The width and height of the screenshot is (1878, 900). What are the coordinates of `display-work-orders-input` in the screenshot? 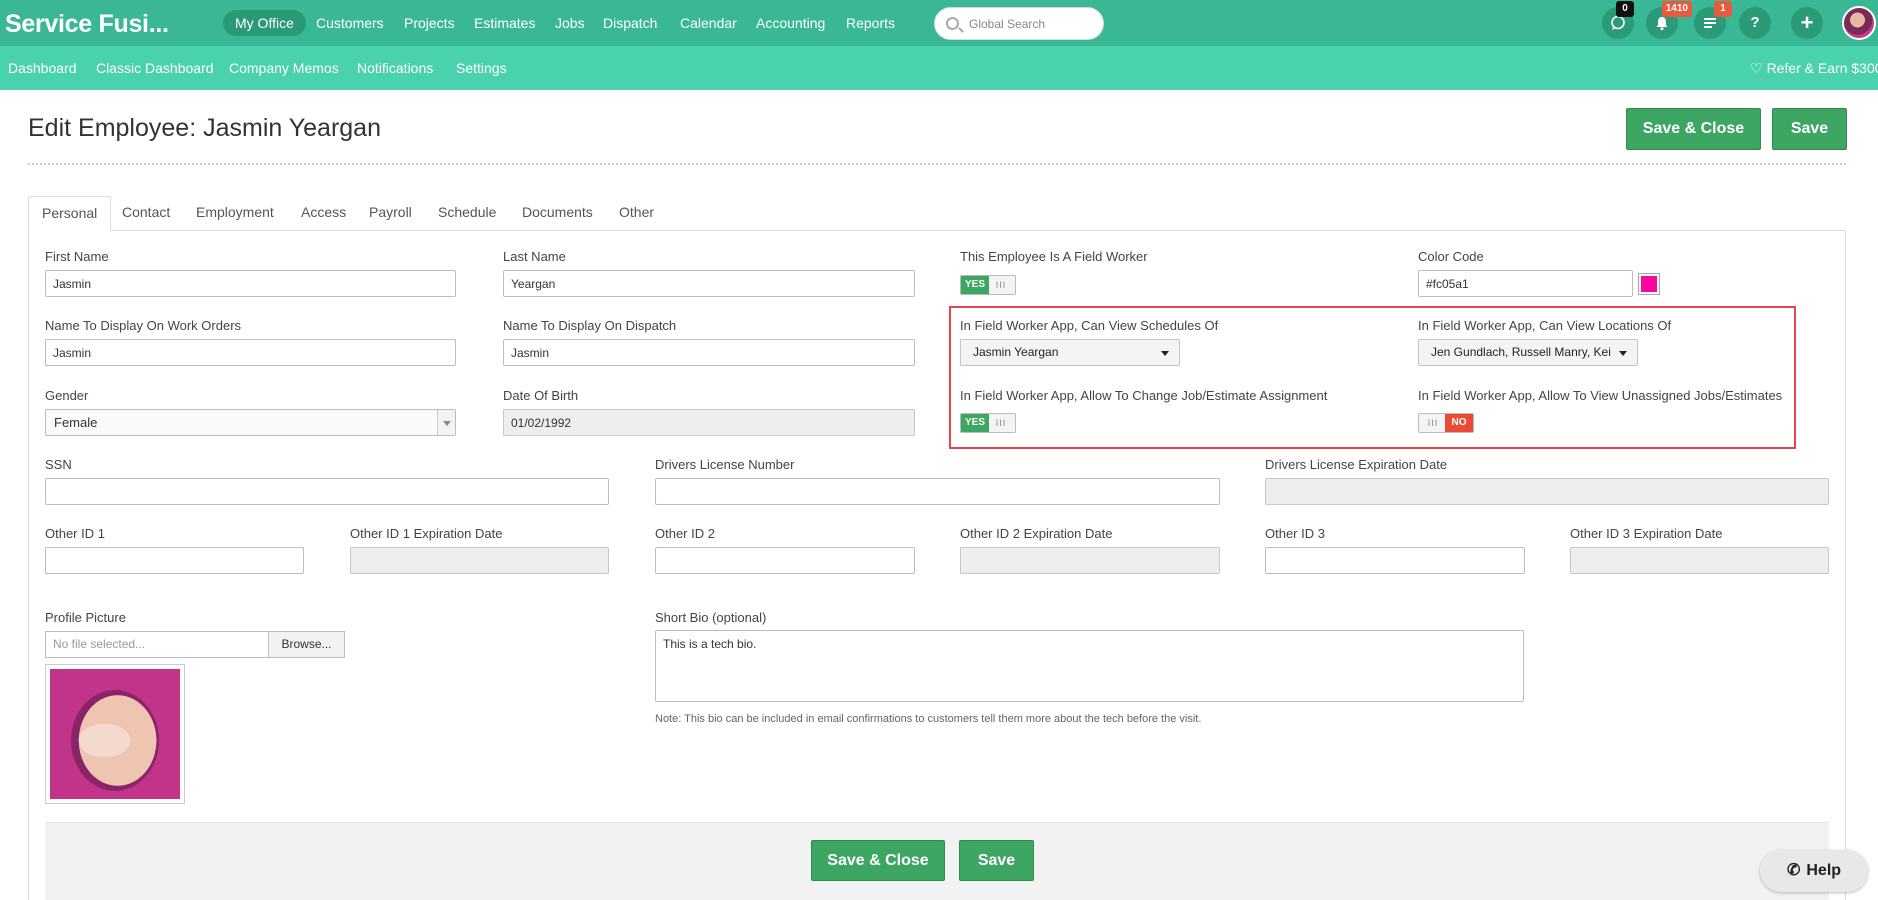 It's located at (250, 352).